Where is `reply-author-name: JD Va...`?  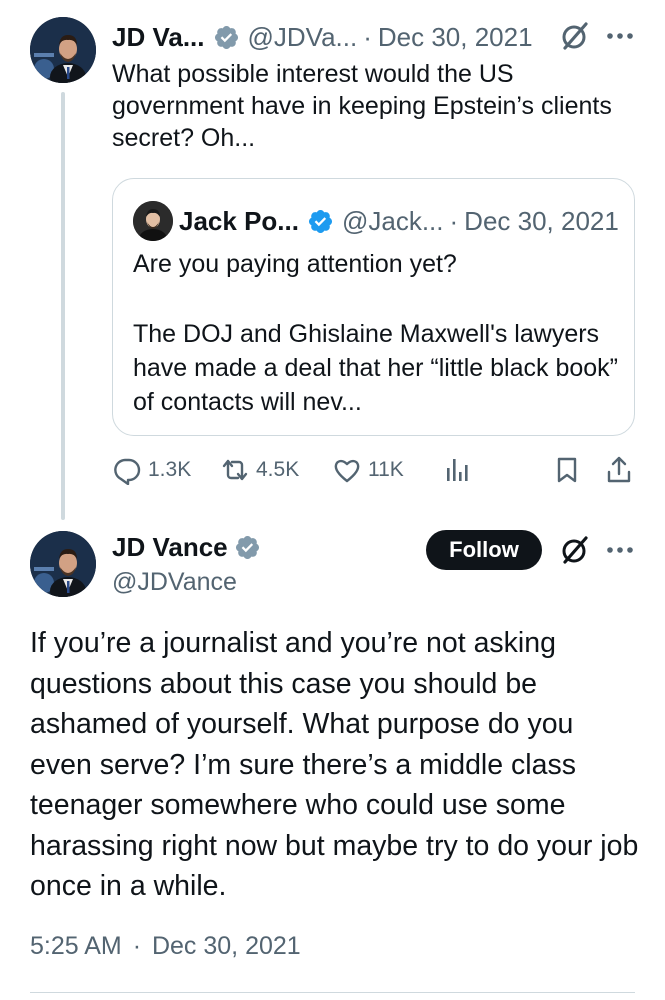
reply-author-name: JD Va... is located at coordinates (158, 37).